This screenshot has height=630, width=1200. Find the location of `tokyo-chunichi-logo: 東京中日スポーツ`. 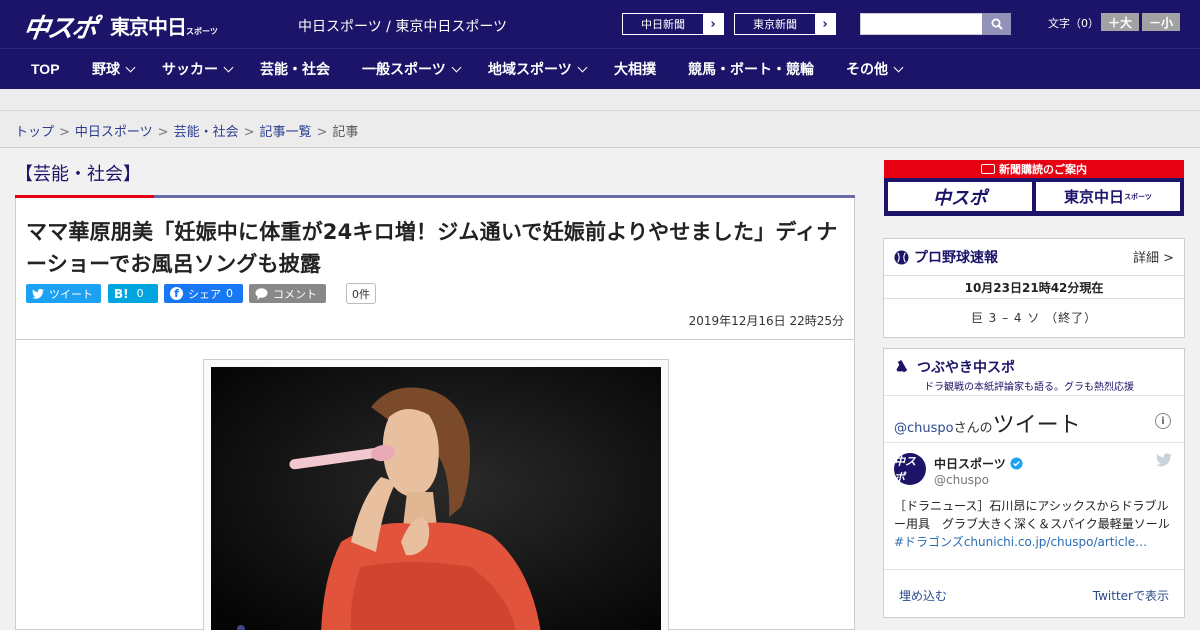

tokyo-chunichi-logo: 東京中日スポーツ is located at coordinates (164, 25).